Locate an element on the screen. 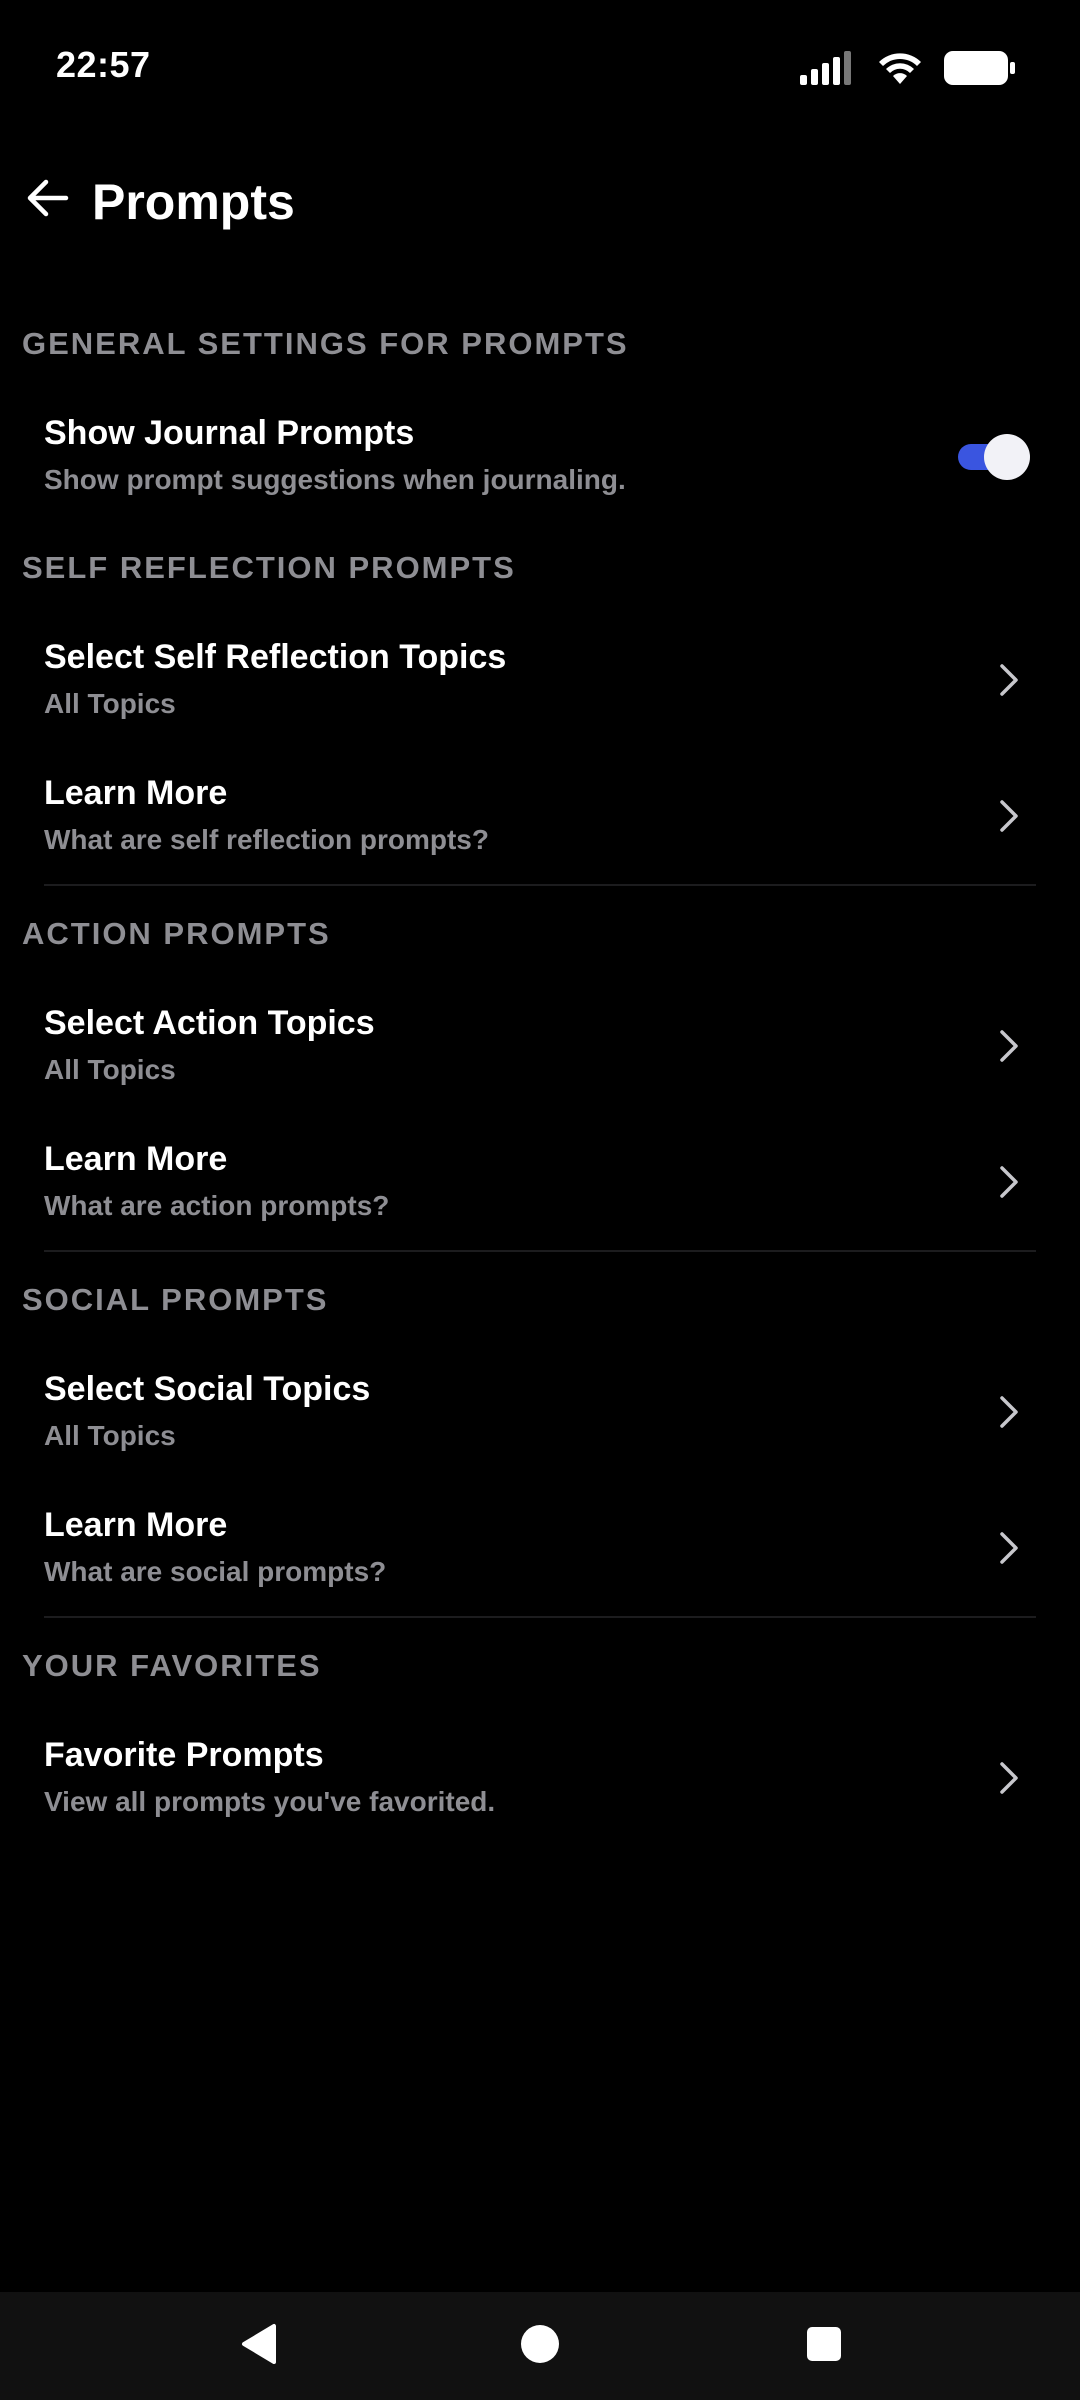  row-subtitle: What are social prompts? is located at coordinates (215, 1571).